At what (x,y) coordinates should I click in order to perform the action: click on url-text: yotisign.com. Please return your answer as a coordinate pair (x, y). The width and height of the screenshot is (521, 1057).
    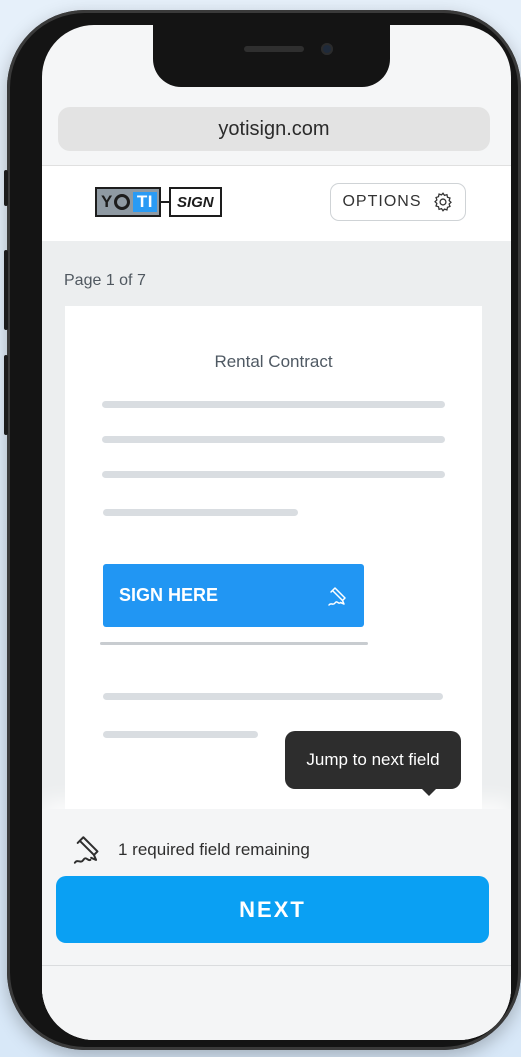
    Looking at the image, I should click on (274, 128).